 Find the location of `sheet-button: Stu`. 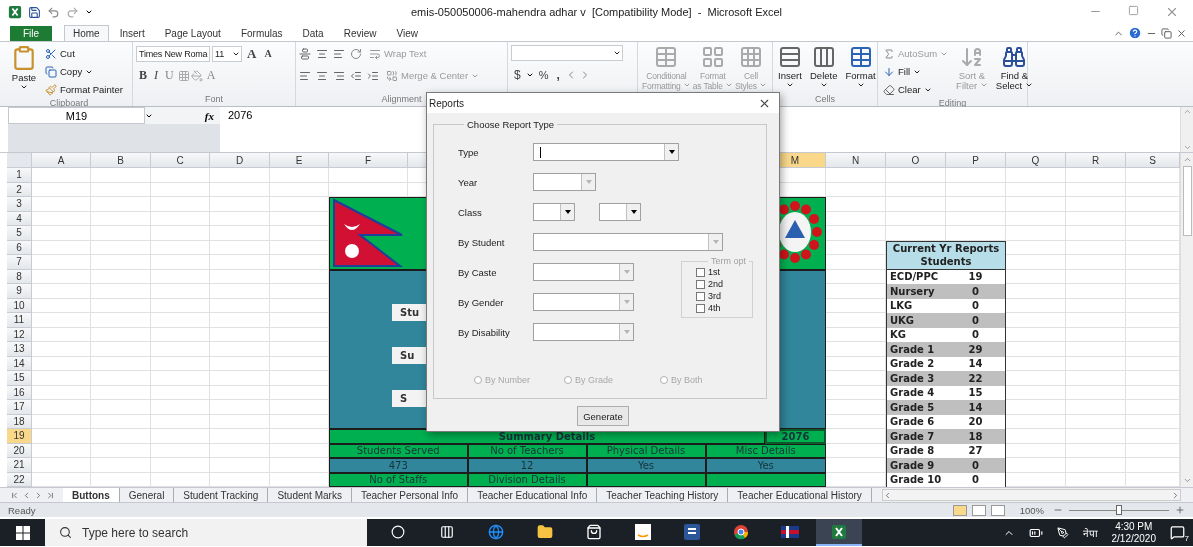

sheet-button: Stu is located at coordinates (409, 312).